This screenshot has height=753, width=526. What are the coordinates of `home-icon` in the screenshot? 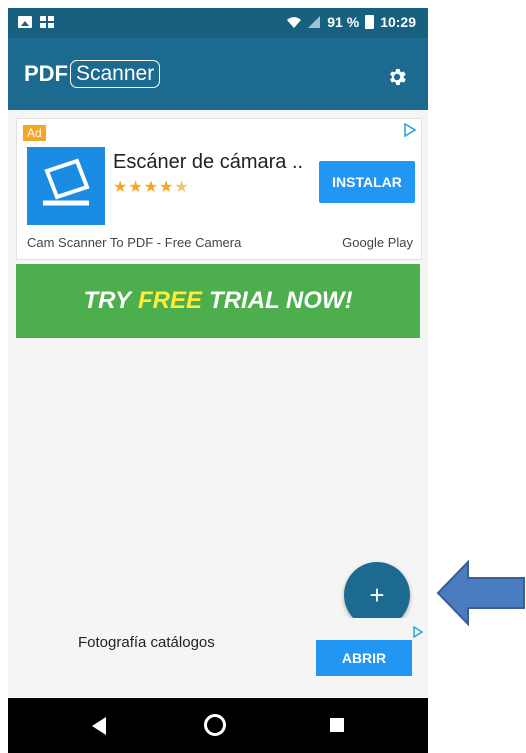 It's located at (215, 725).